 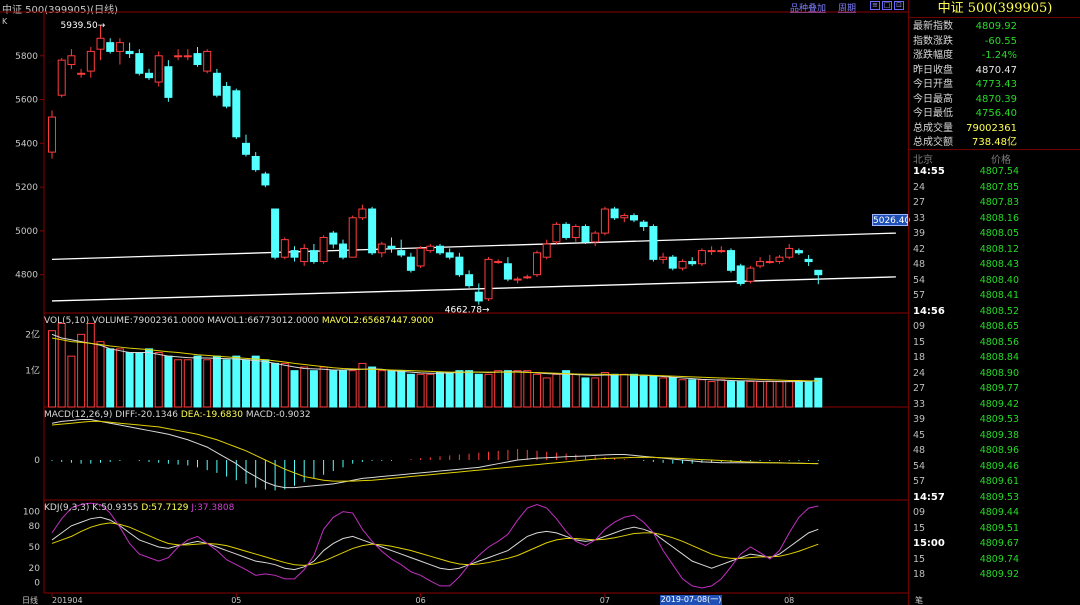 I want to click on tick-row: 15 4809.51, so click(x=994, y=529).